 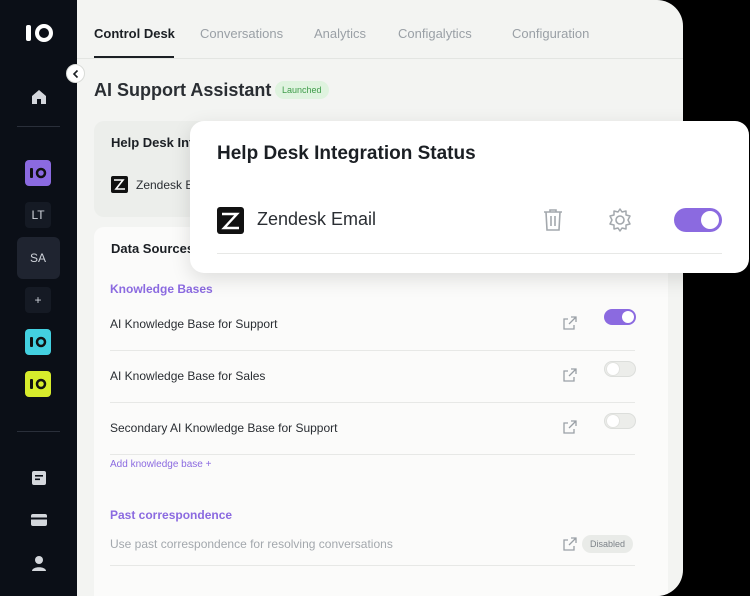 I want to click on workspace-label: SA, so click(x=37, y=258).